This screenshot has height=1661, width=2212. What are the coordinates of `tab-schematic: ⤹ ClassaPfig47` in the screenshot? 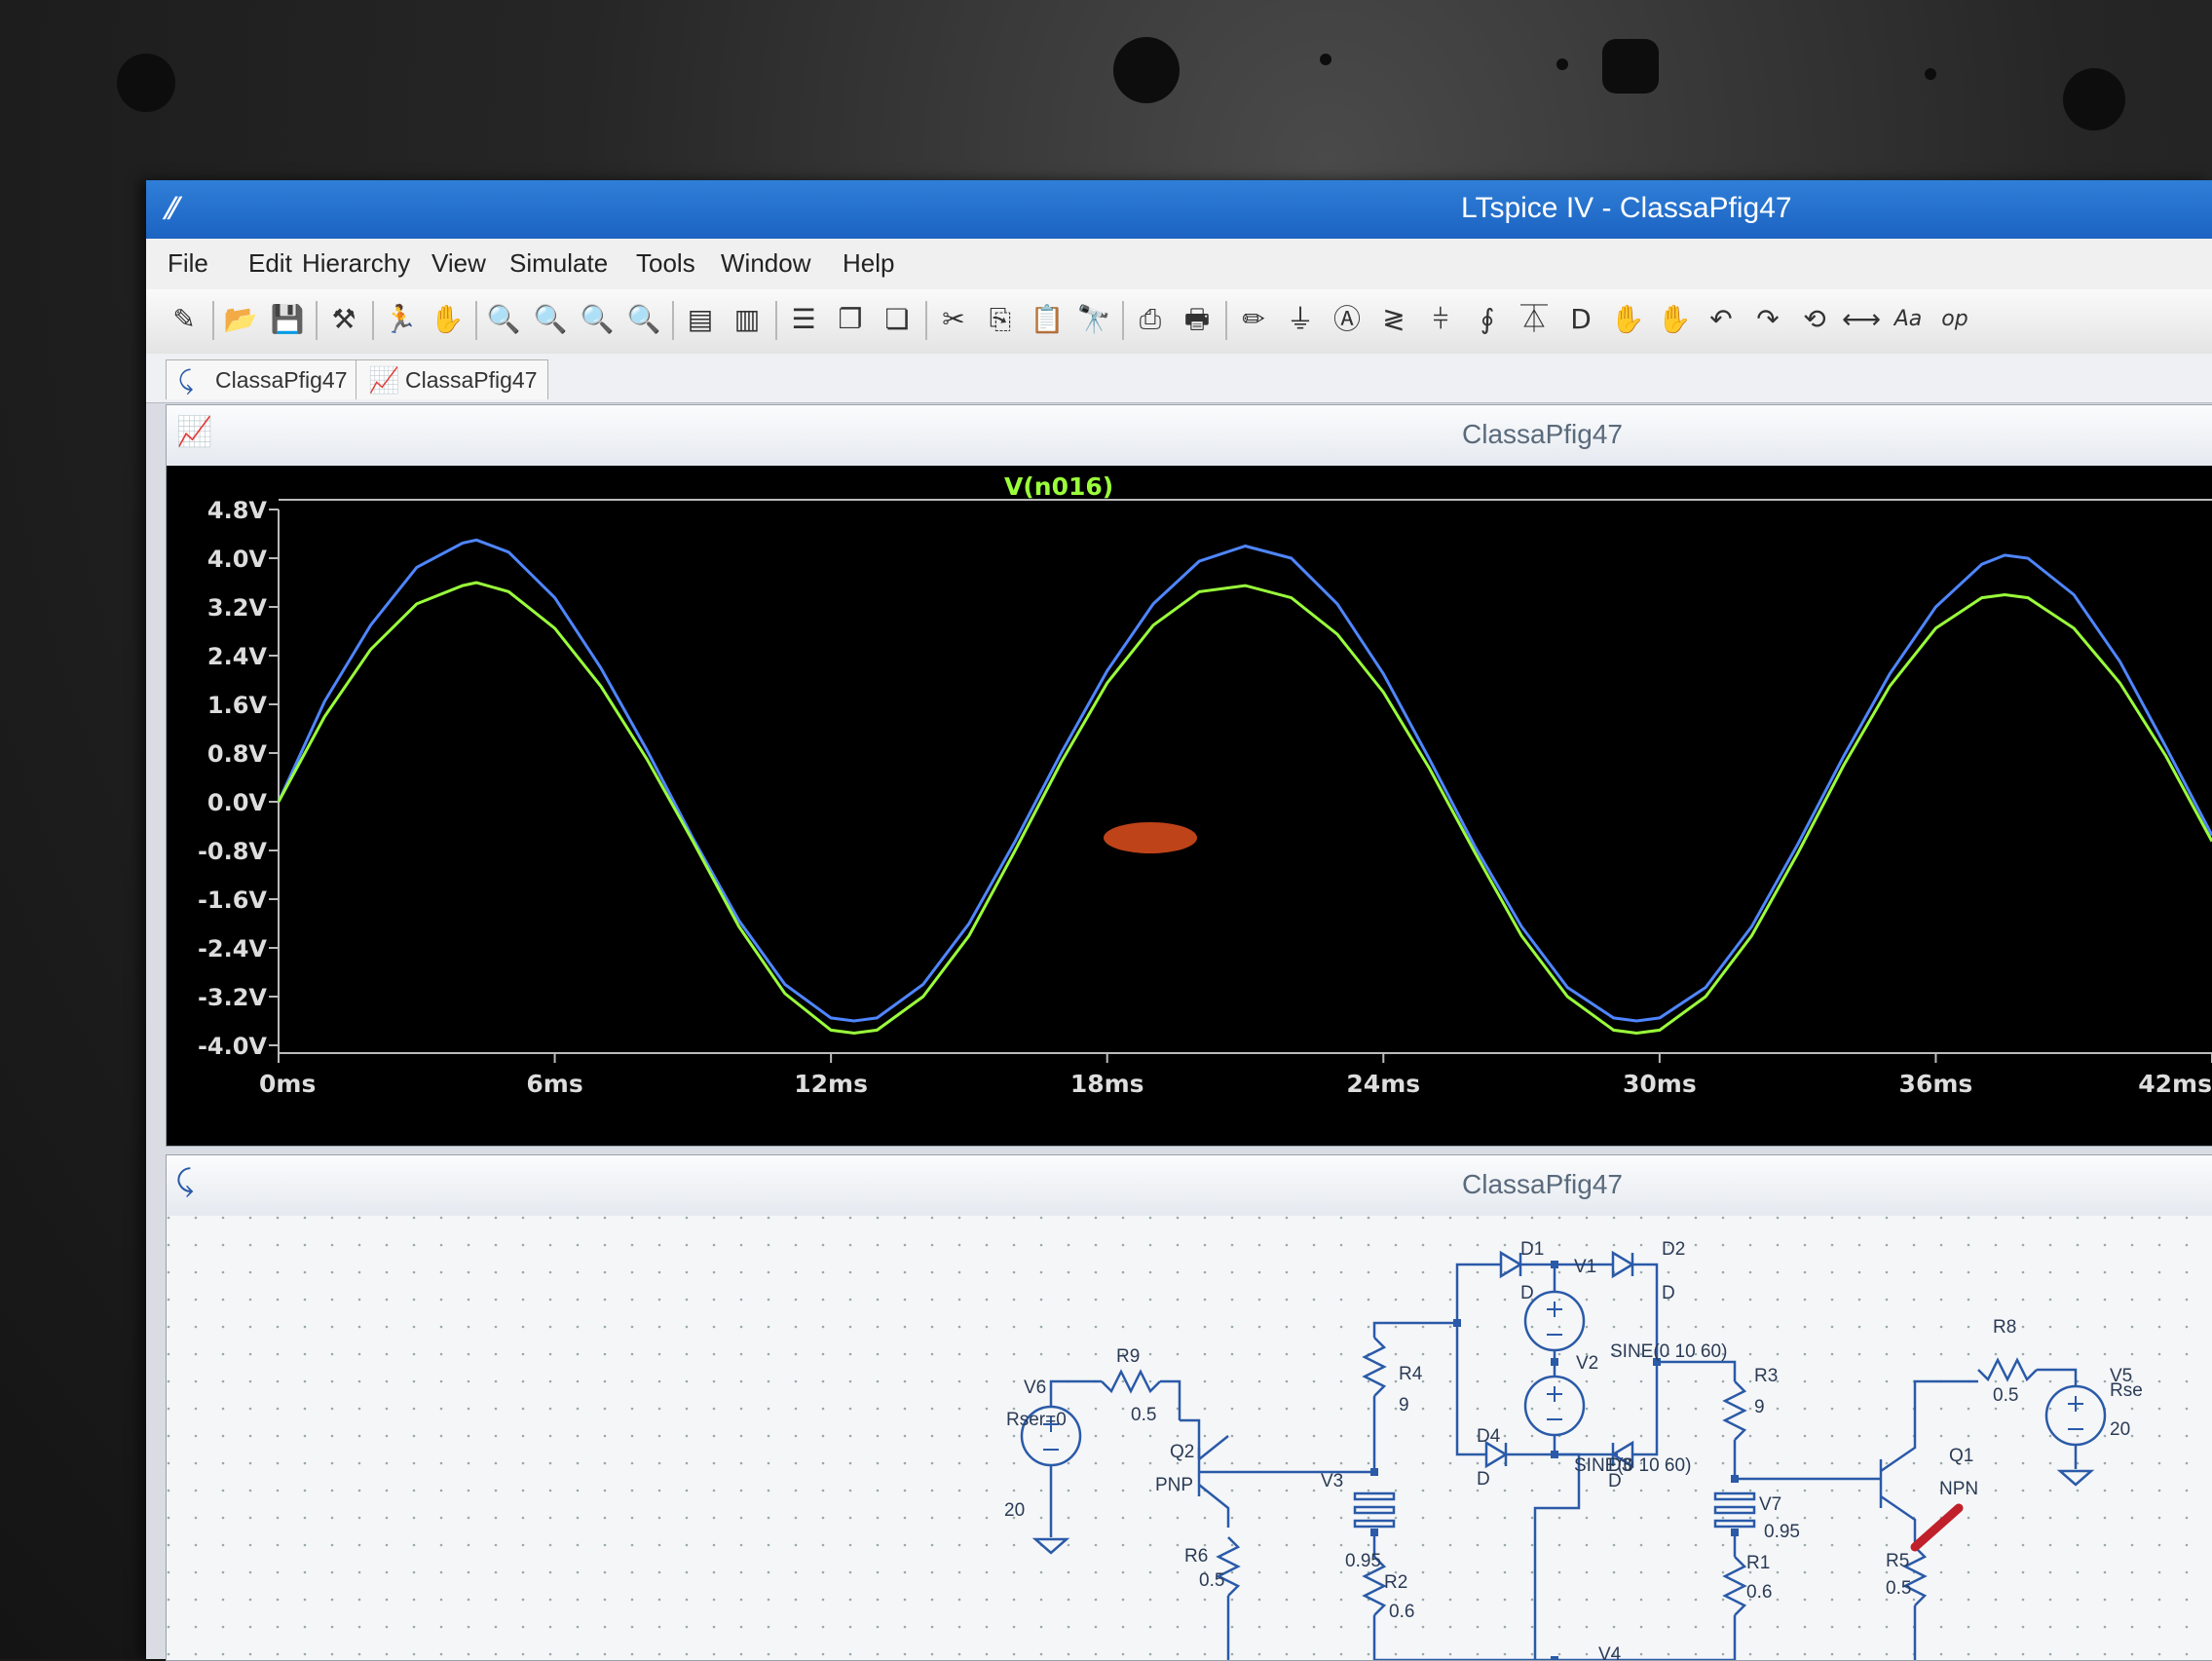 It's located at (262, 379).